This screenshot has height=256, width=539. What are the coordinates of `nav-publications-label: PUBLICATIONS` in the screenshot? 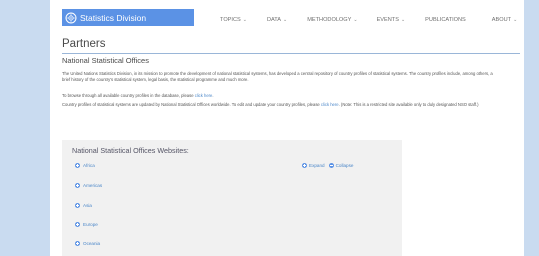 It's located at (445, 20).